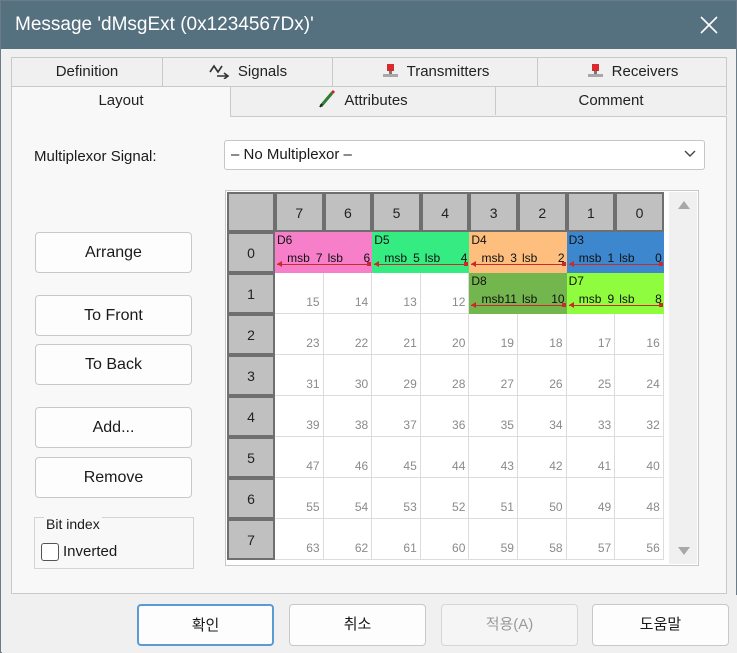  Describe the element at coordinates (474, 304) in the screenshot. I see `signal-arrow-icon` at that location.